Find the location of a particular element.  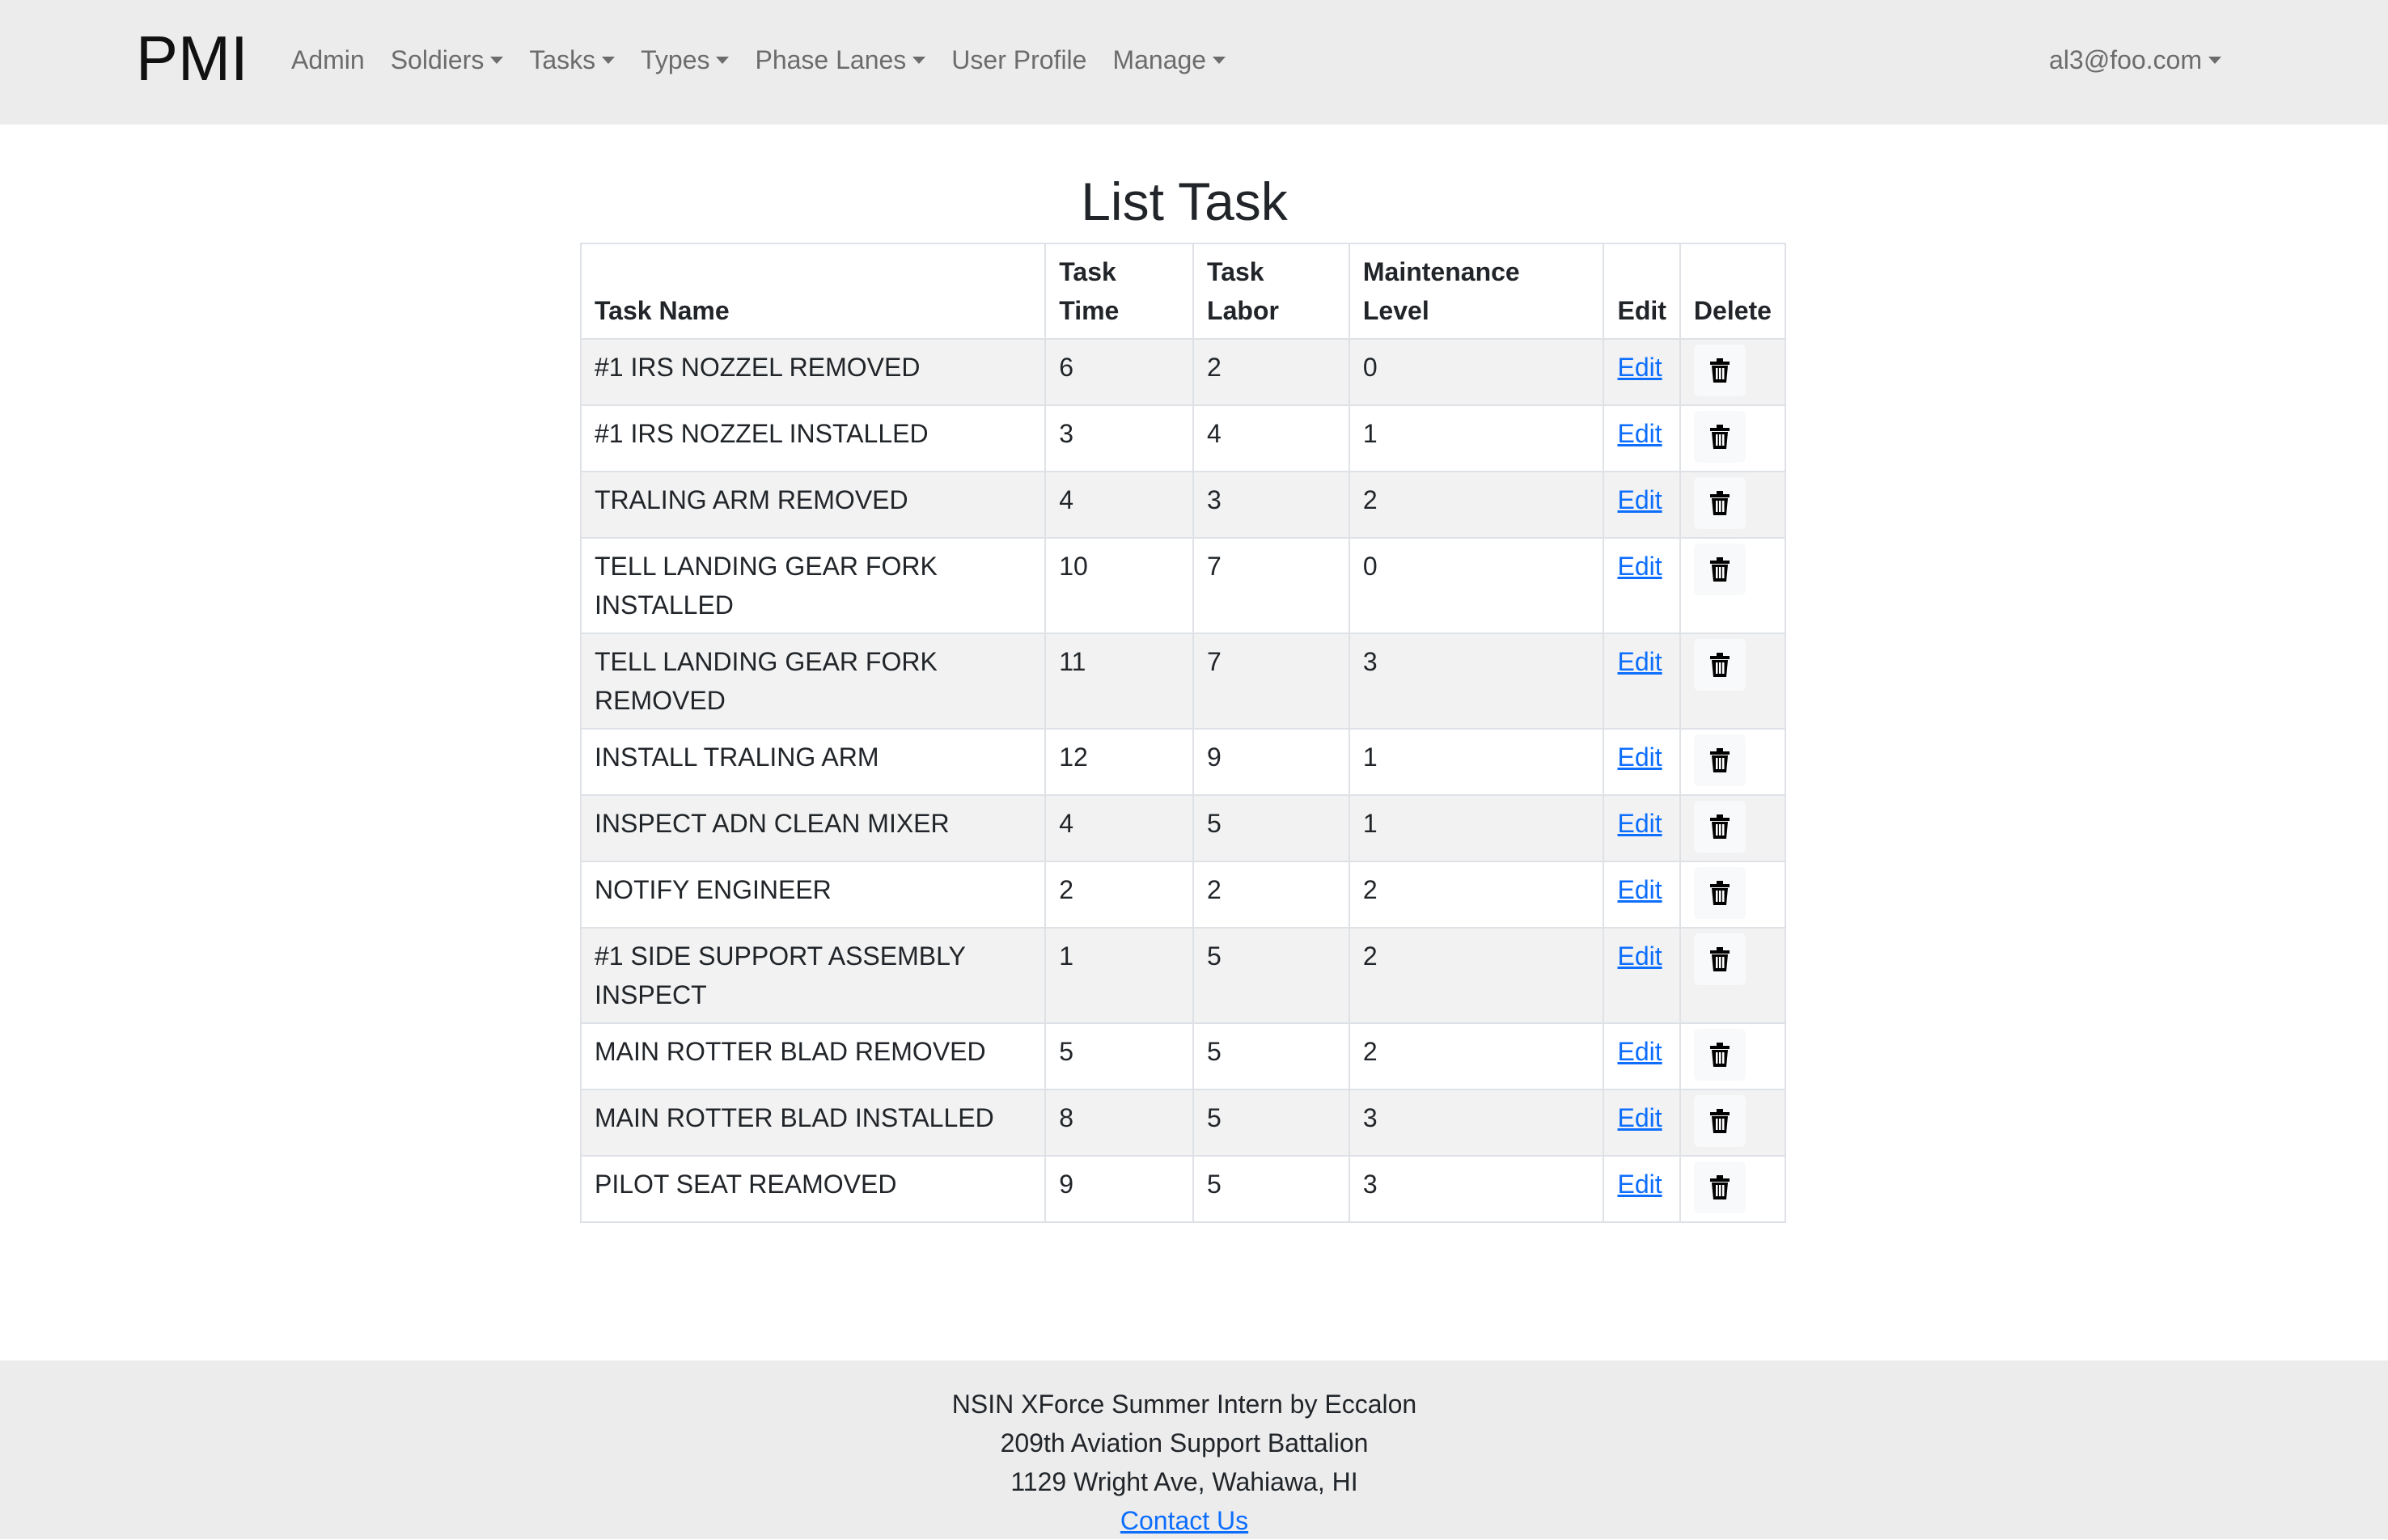

nav-types-dropdown: Types is located at coordinates (685, 60).